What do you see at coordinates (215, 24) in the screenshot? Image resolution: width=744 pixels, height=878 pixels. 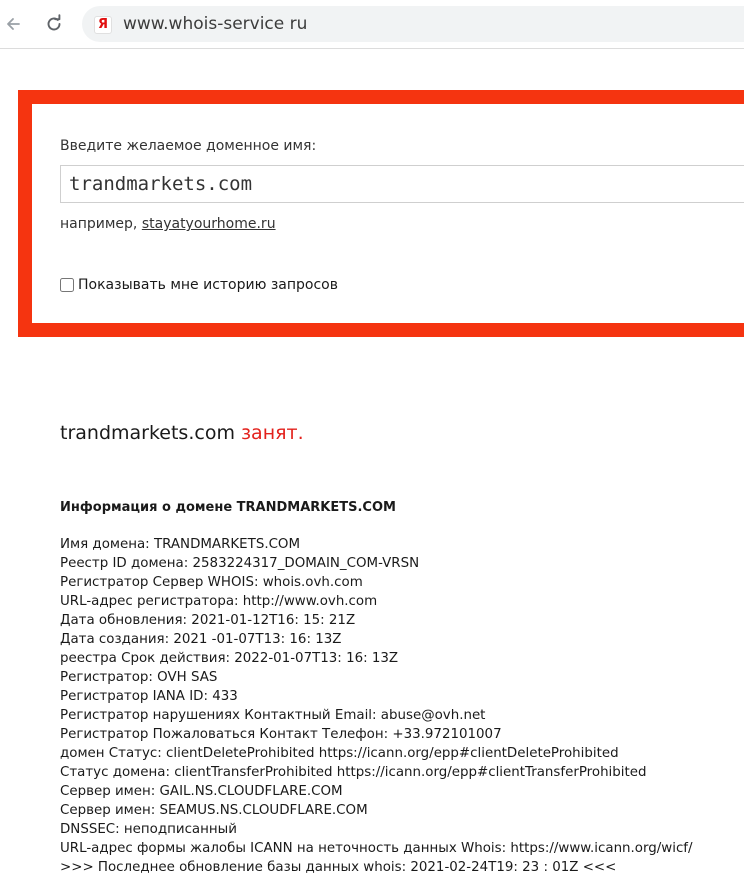 I see `url-text: www.whois-service ru` at bounding box center [215, 24].